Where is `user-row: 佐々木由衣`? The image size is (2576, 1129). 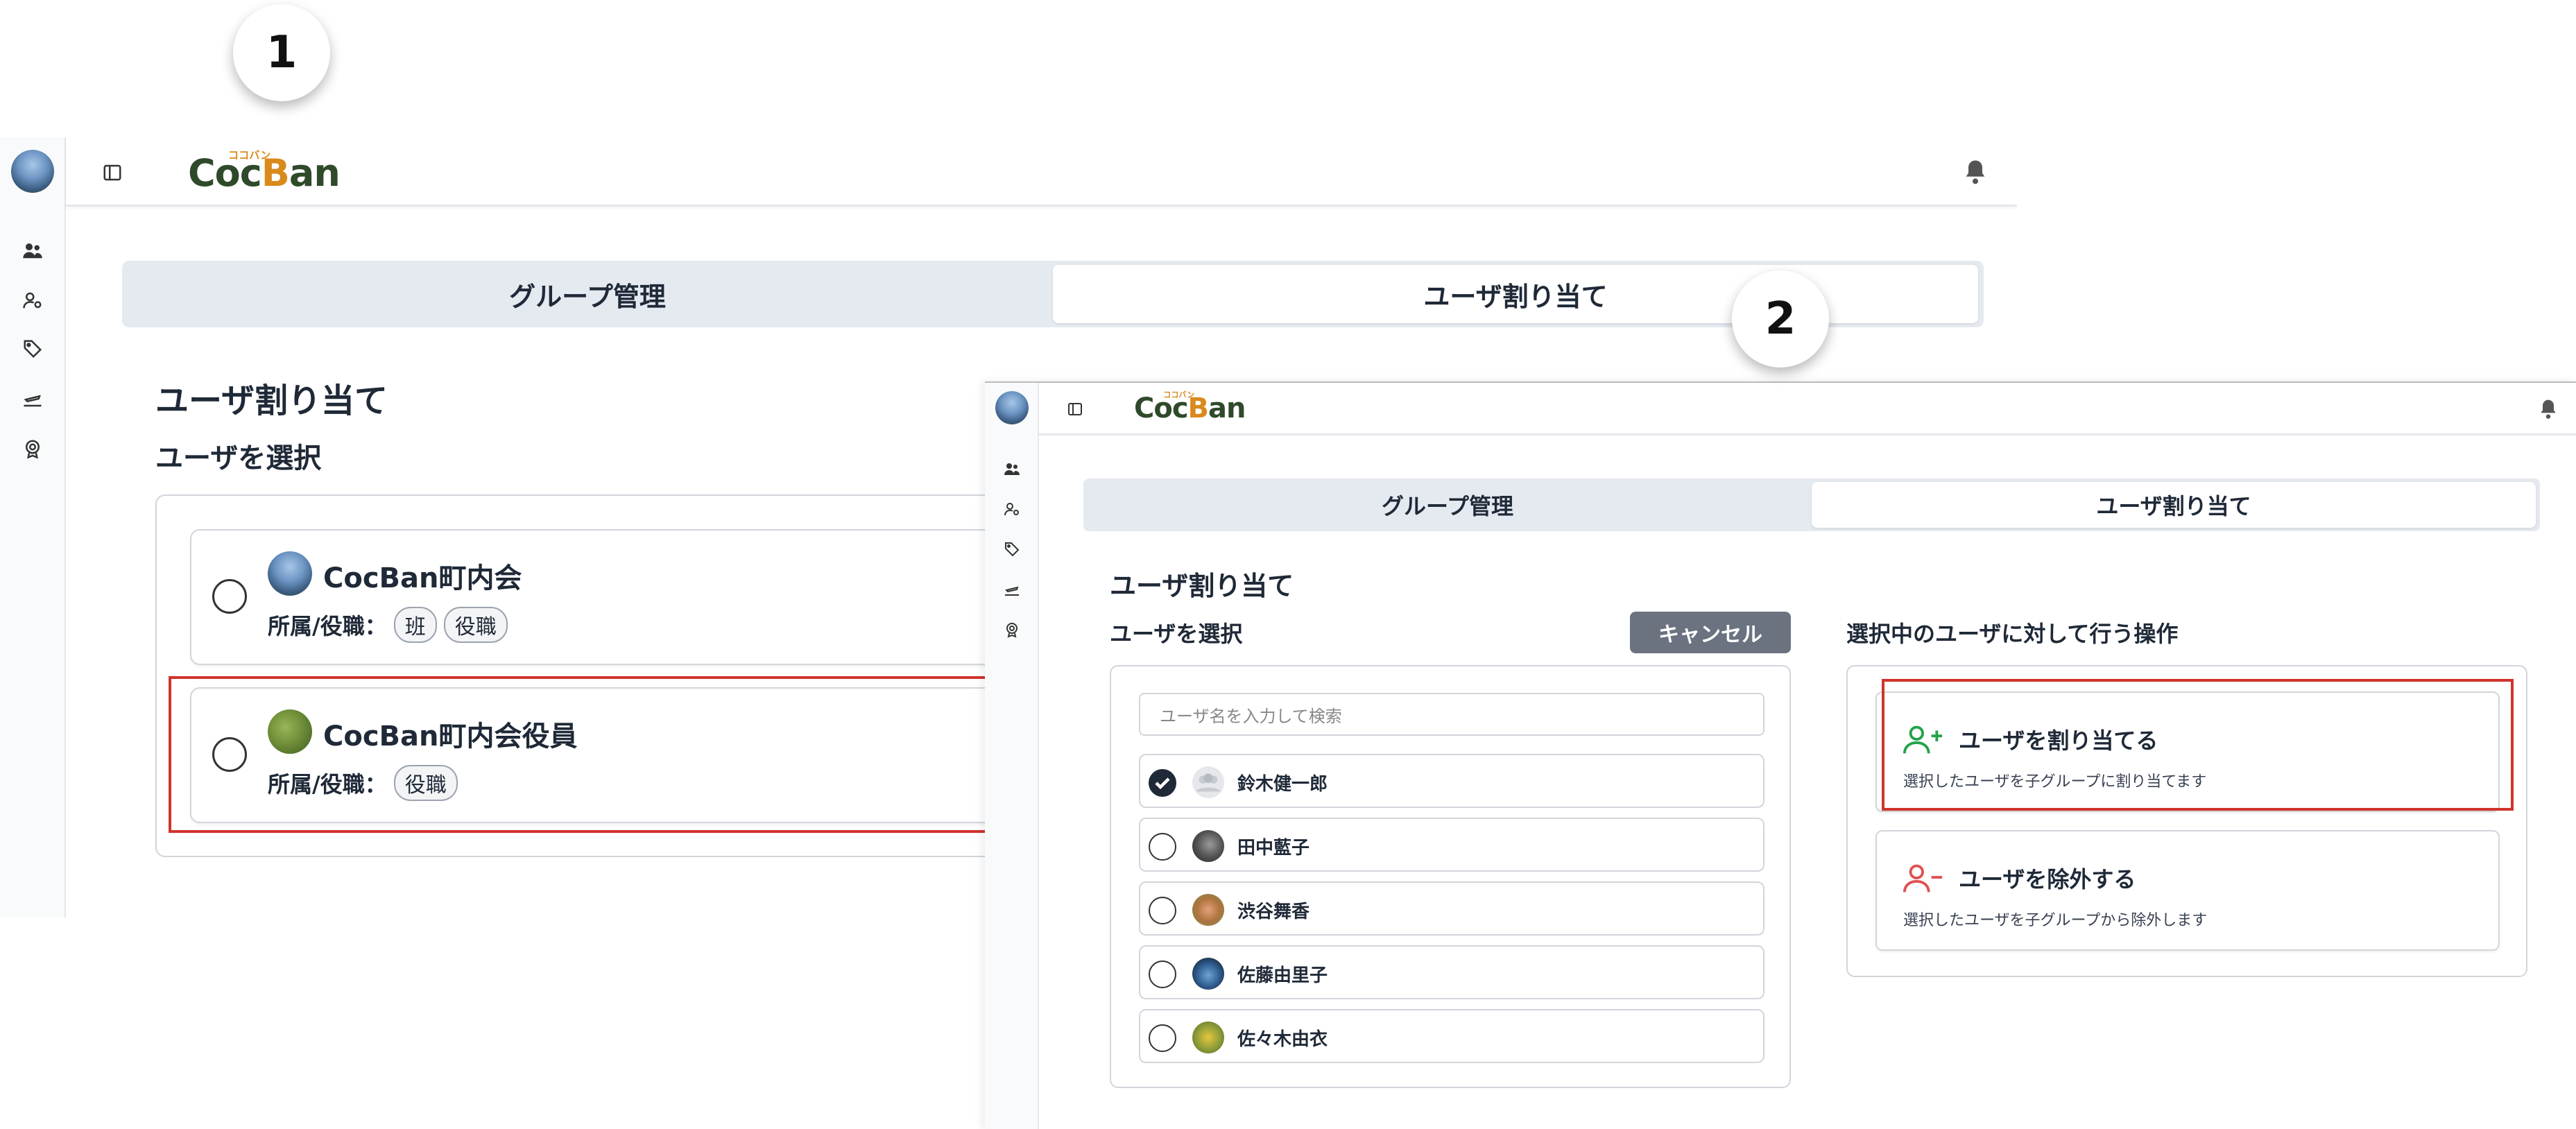 user-row: 佐々木由衣 is located at coordinates (1451, 1036).